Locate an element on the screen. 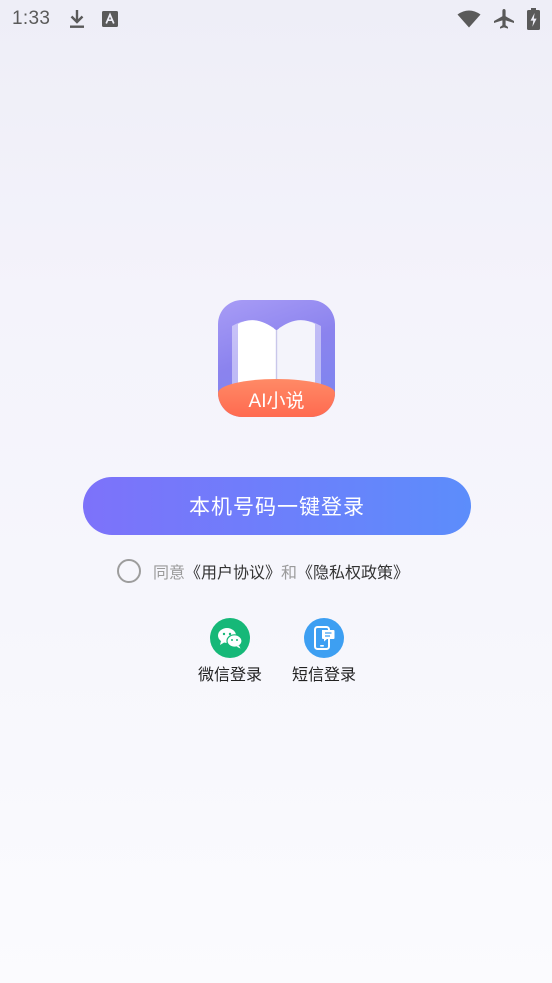 This screenshot has height=983, width=552. agreement-prefix: 同意 is located at coordinates (169, 572).